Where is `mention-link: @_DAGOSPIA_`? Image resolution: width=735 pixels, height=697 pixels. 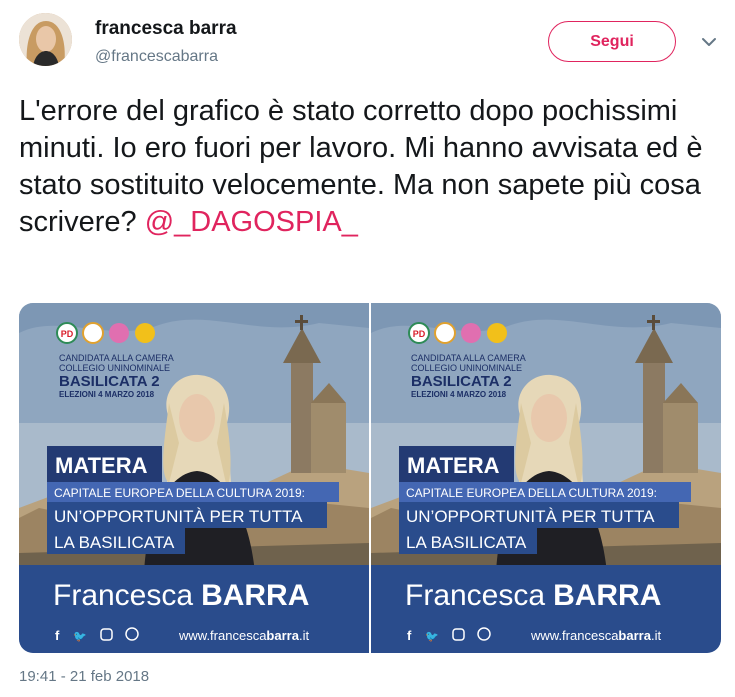
mention-link: @_DAGOSPIA_ is located at coordinates (251, 222).